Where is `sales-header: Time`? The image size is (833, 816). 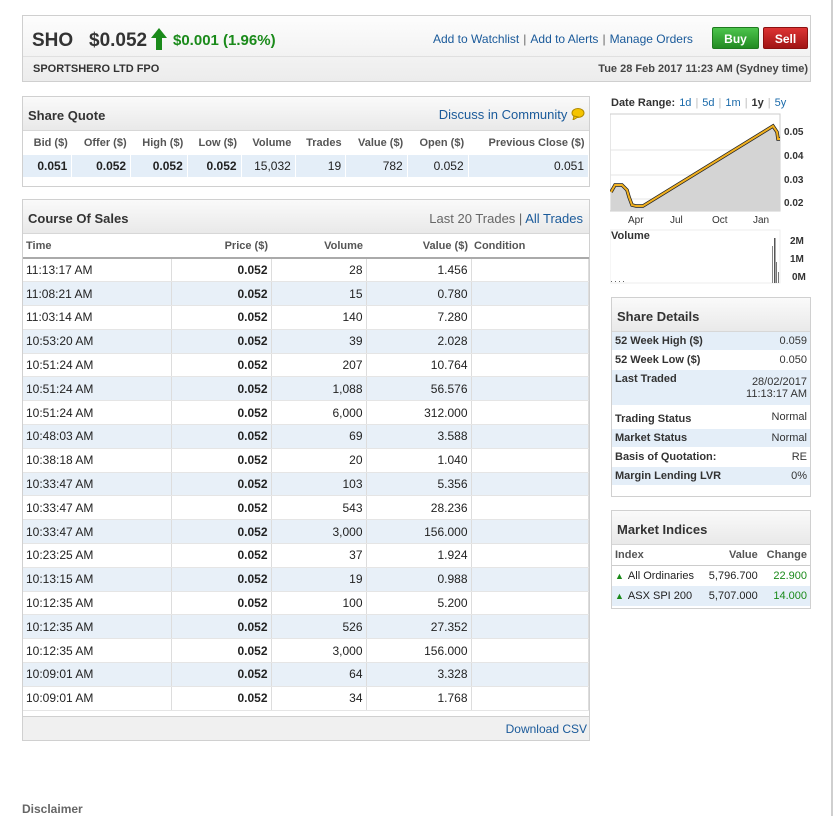
sales-header: Time is located at coordinates (97, 246).